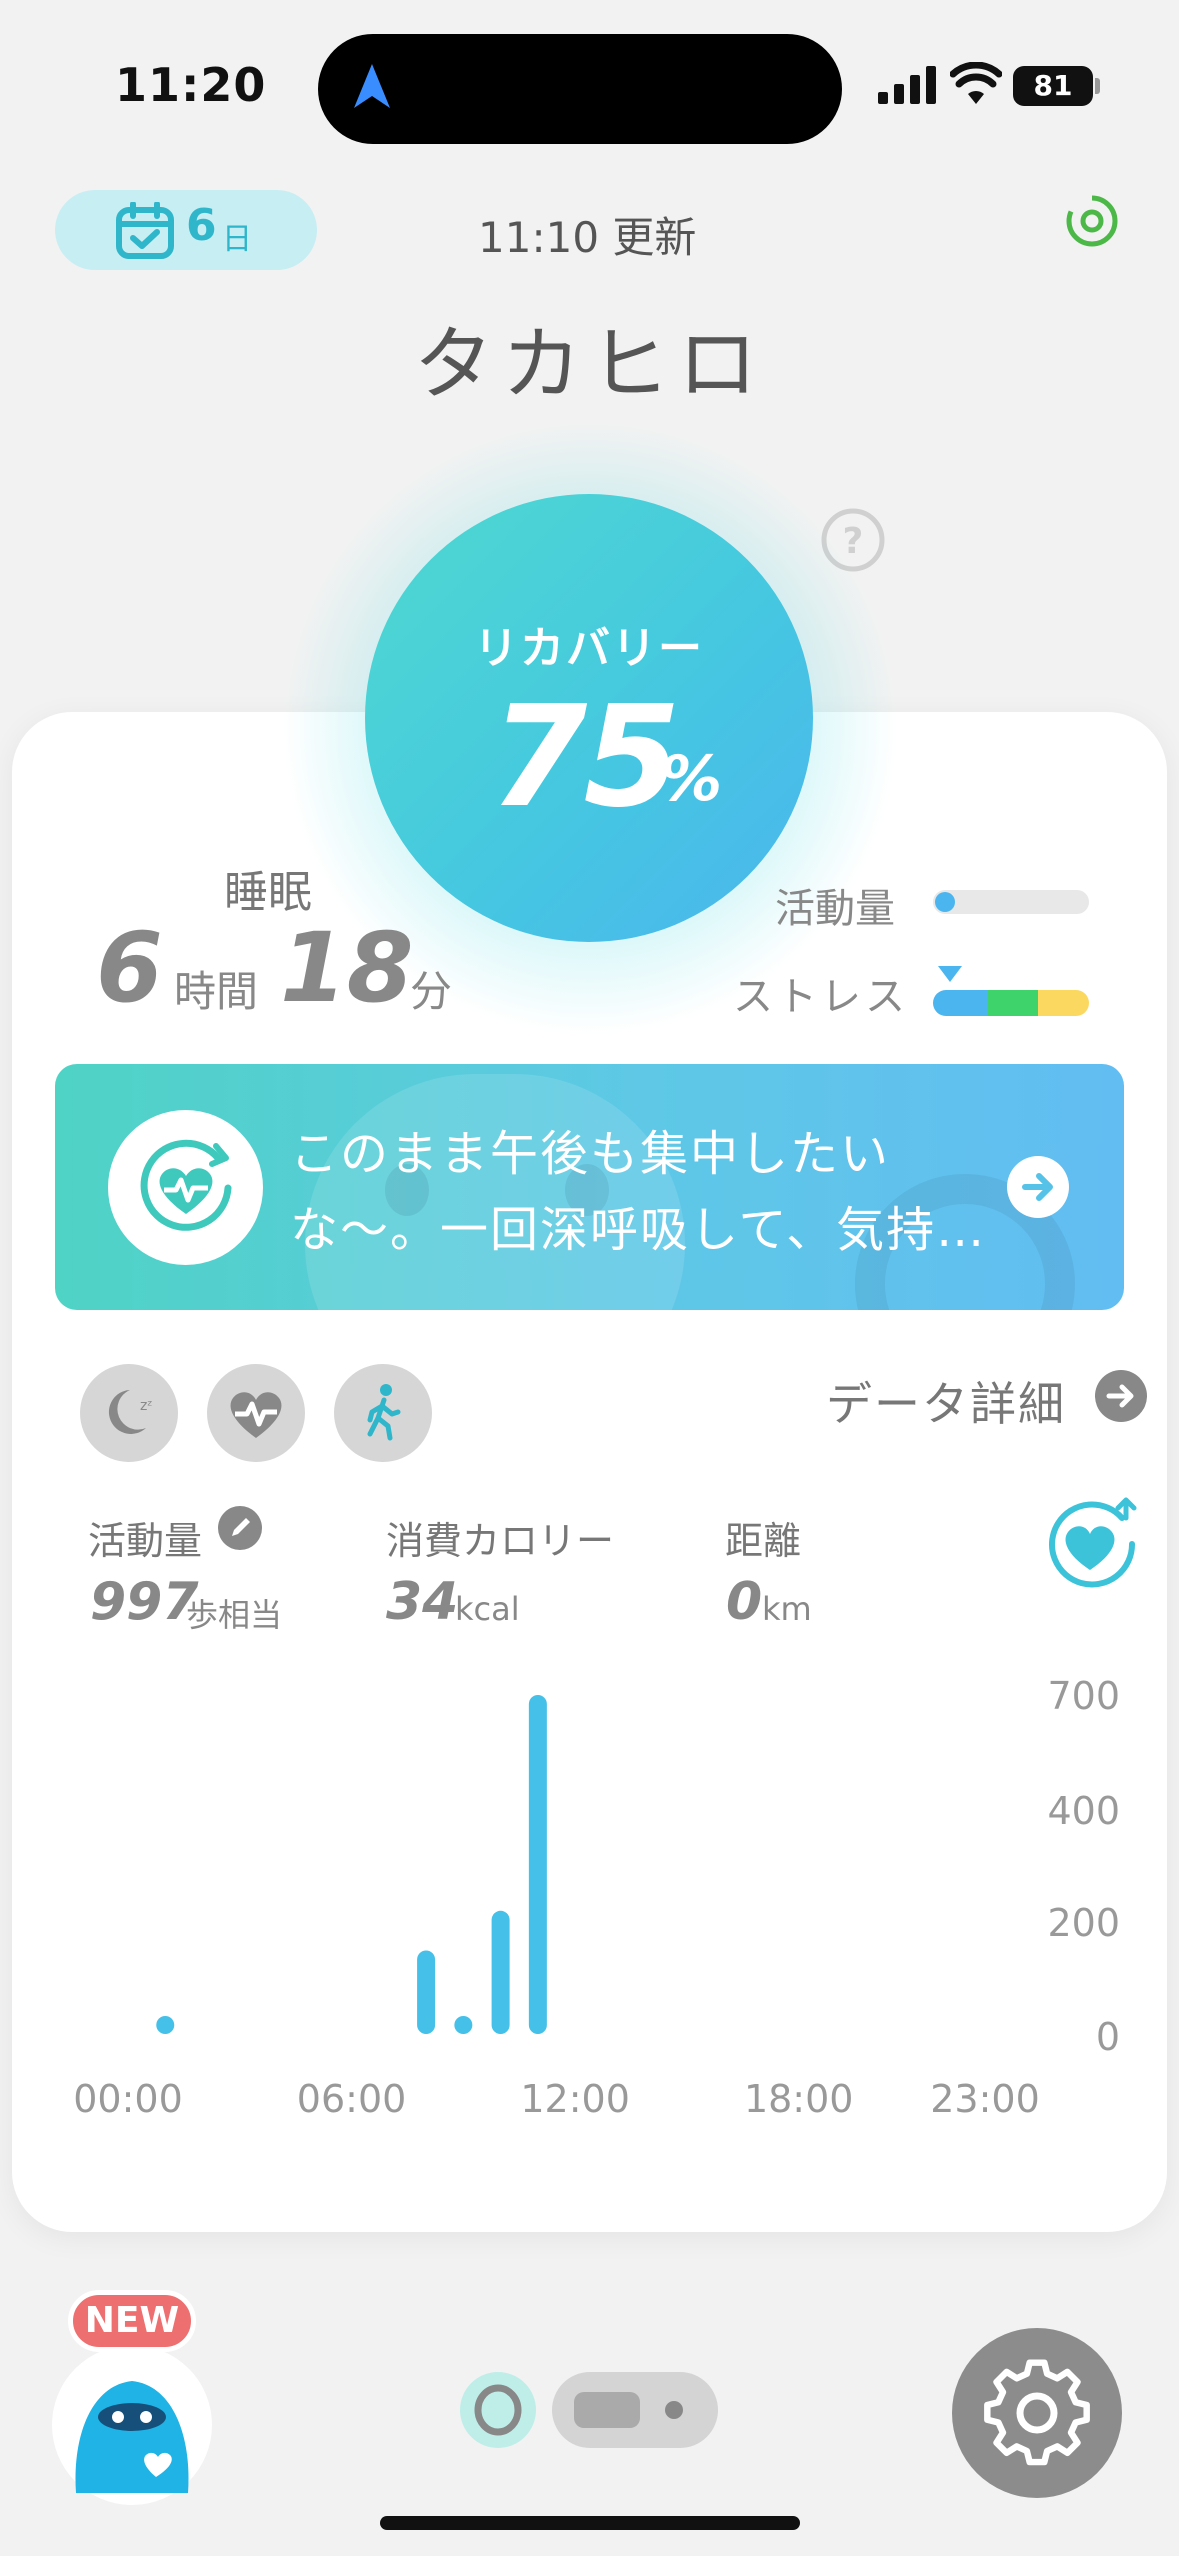 The width and height of the screenshot is (1179, 2556). What do you see at coordinates (487, 1609) in the screenshot?
I see `metric-calorie-unit: kcal` at bounding box center [487, 1609].